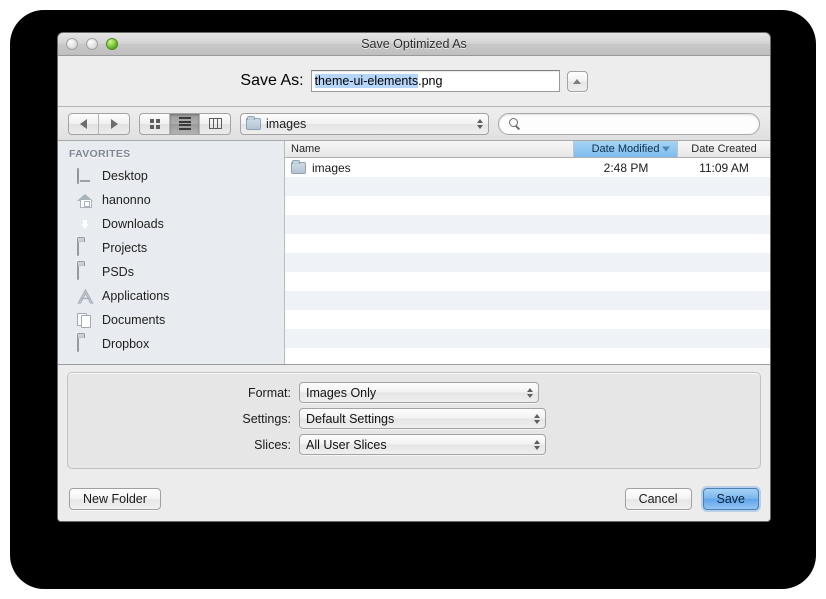 The image size is (826, 599). I want to click on format-label: Format:, so click(269, 392).